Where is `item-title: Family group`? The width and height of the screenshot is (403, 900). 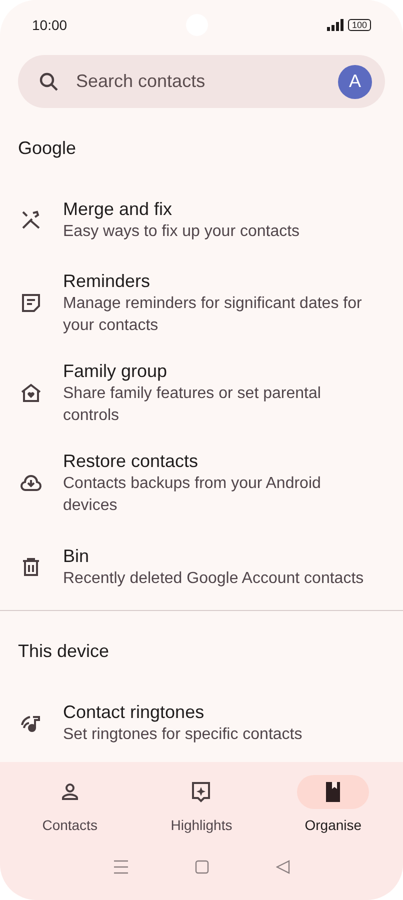 item-title: Family group is located at coordinates (115, 371).